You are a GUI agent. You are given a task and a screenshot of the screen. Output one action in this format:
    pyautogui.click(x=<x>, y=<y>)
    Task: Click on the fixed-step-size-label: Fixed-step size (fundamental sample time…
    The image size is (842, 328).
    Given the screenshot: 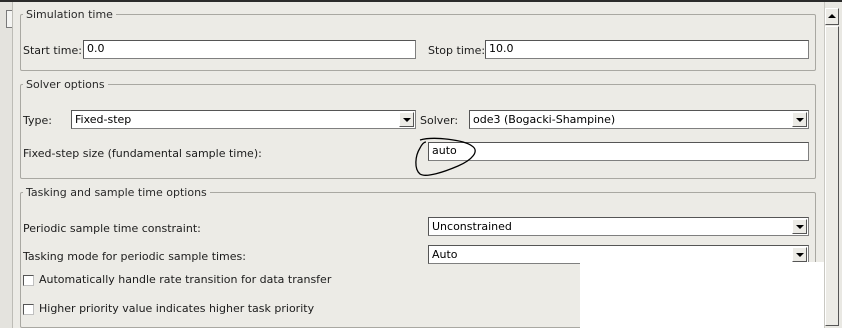 What is the action you would take?
    pyautogui.click(x=142, y=153)
    